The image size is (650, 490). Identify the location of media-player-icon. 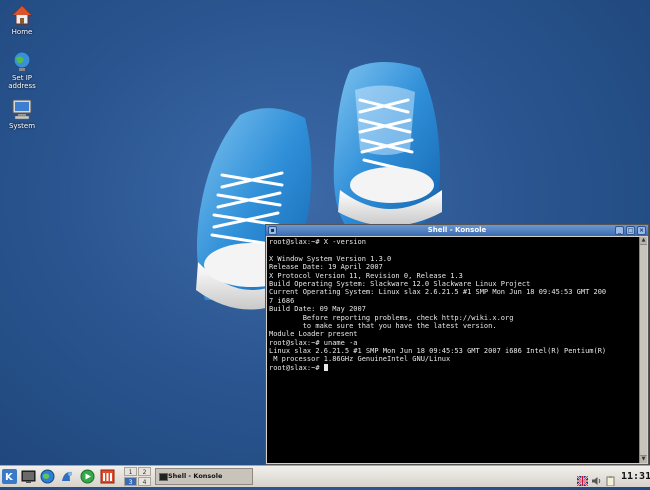
(87, 476).